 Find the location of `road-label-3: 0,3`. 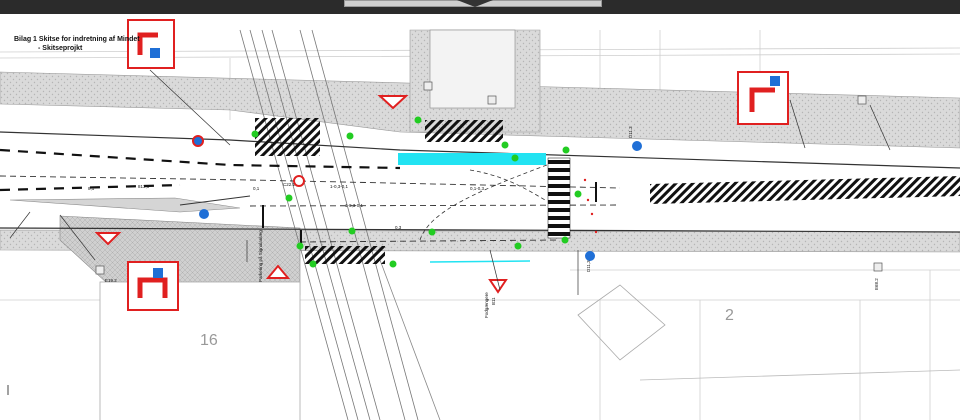

road-label-3: 0,3 is located at coordinates (398, 227).